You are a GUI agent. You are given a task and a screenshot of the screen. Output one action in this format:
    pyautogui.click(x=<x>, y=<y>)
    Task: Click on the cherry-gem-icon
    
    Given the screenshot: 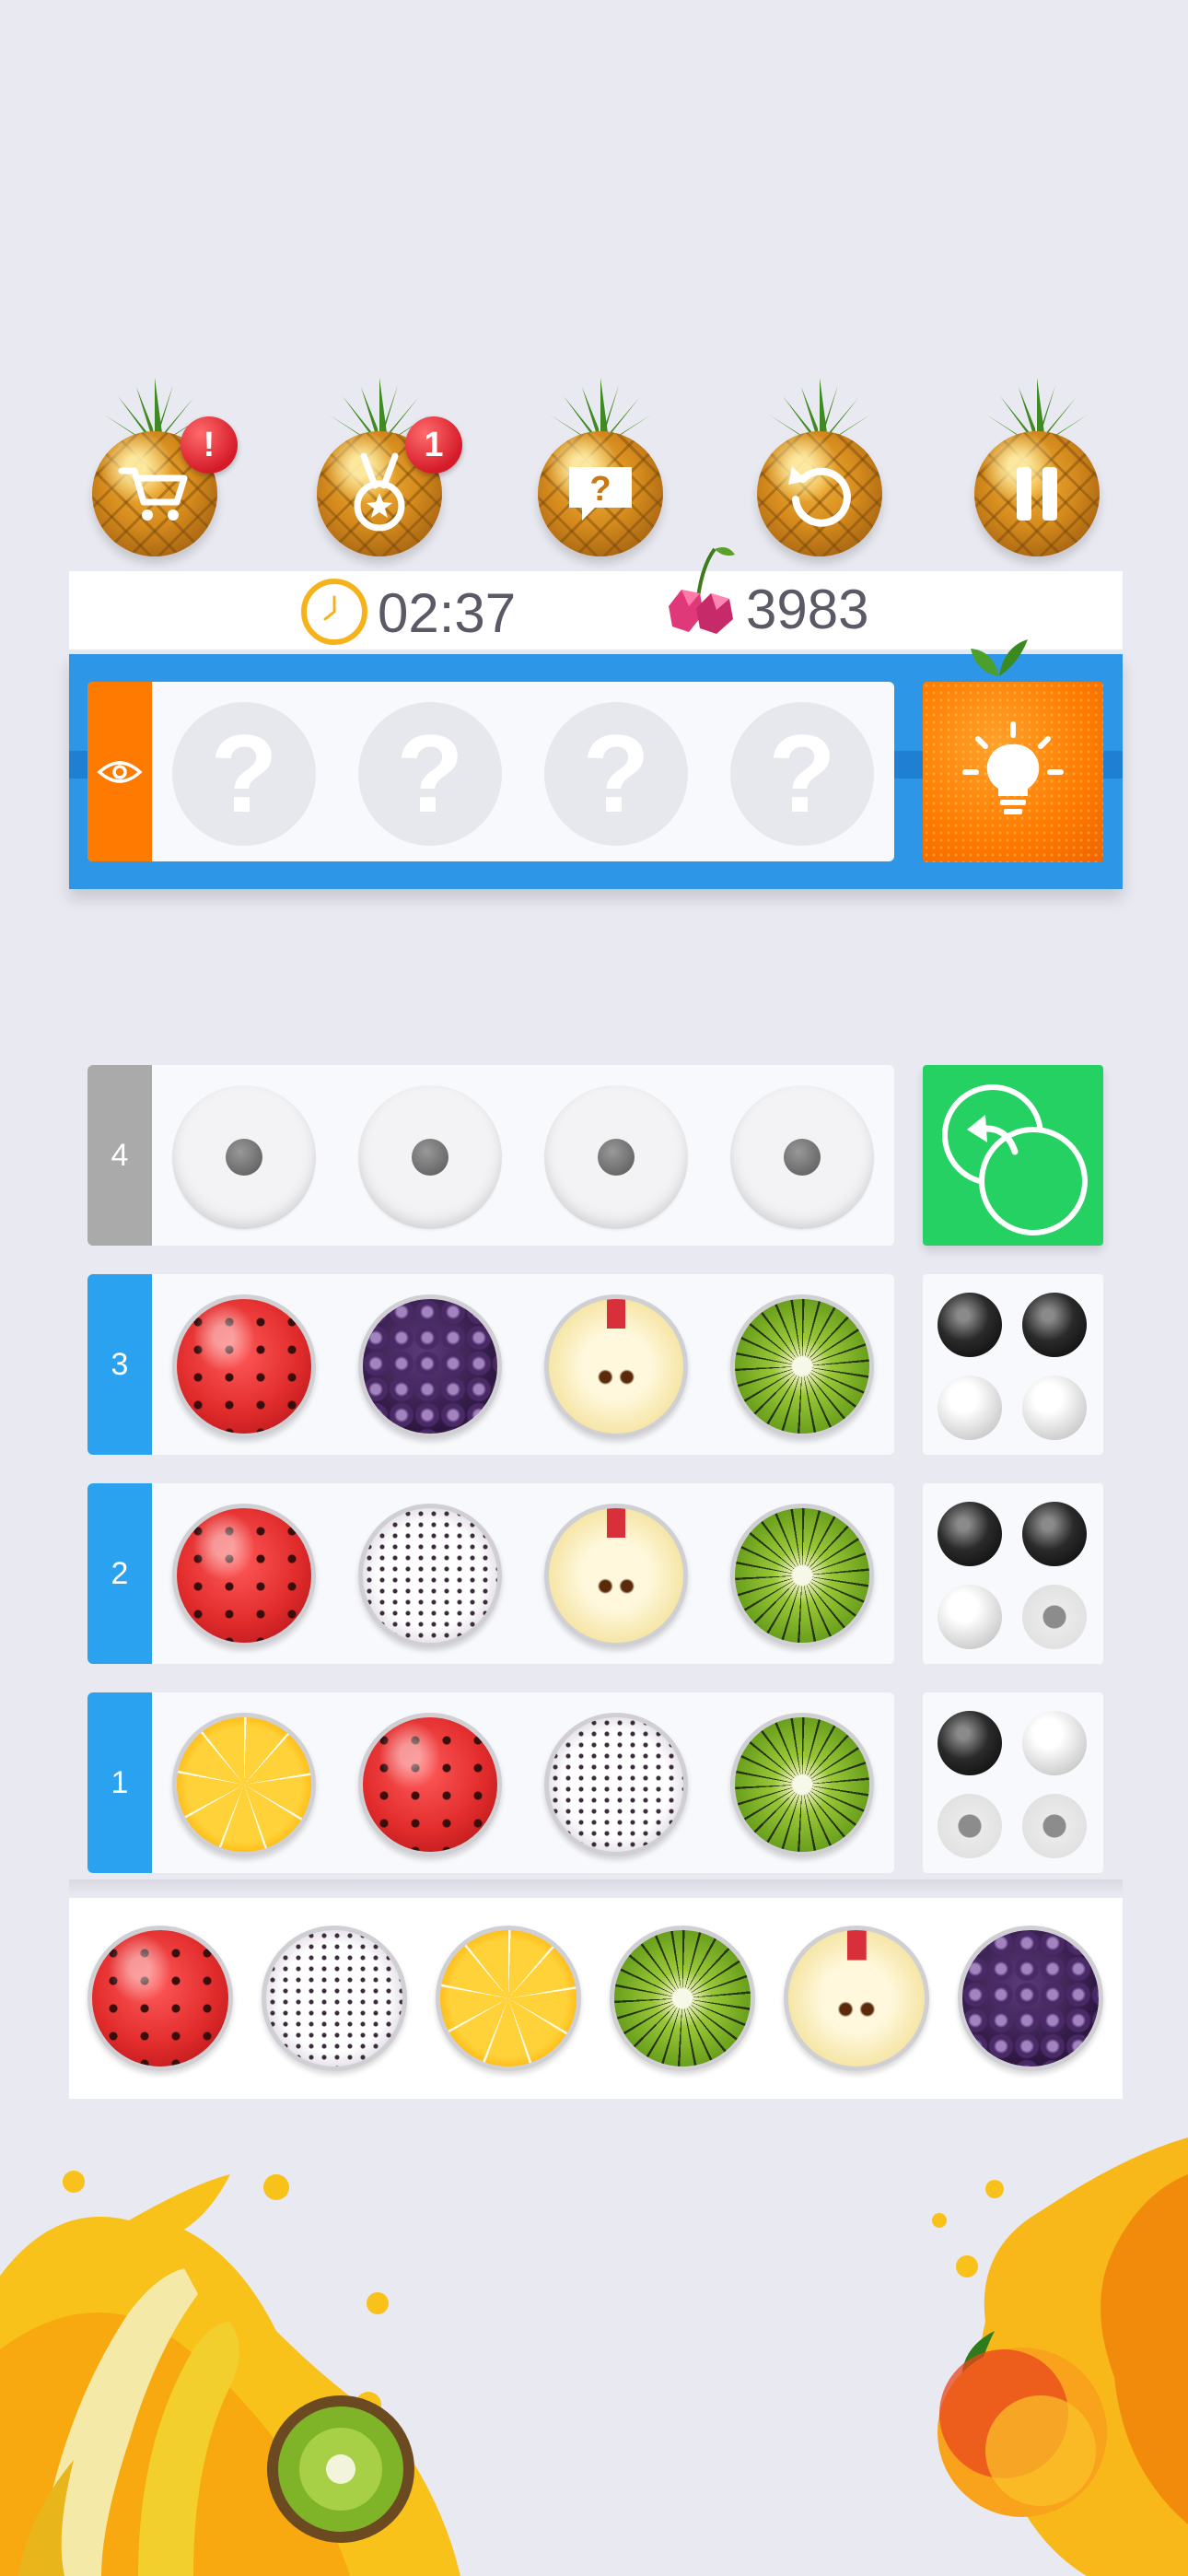 What is the action you would take?
    pyautogui.click(x=702, y=590)
    